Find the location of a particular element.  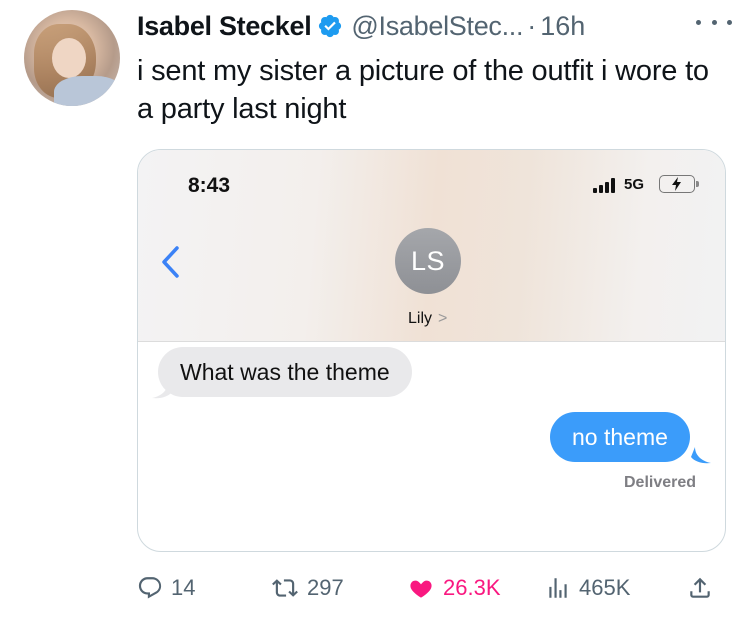

retweet-count: 297 is located at coordinates (325, 587).